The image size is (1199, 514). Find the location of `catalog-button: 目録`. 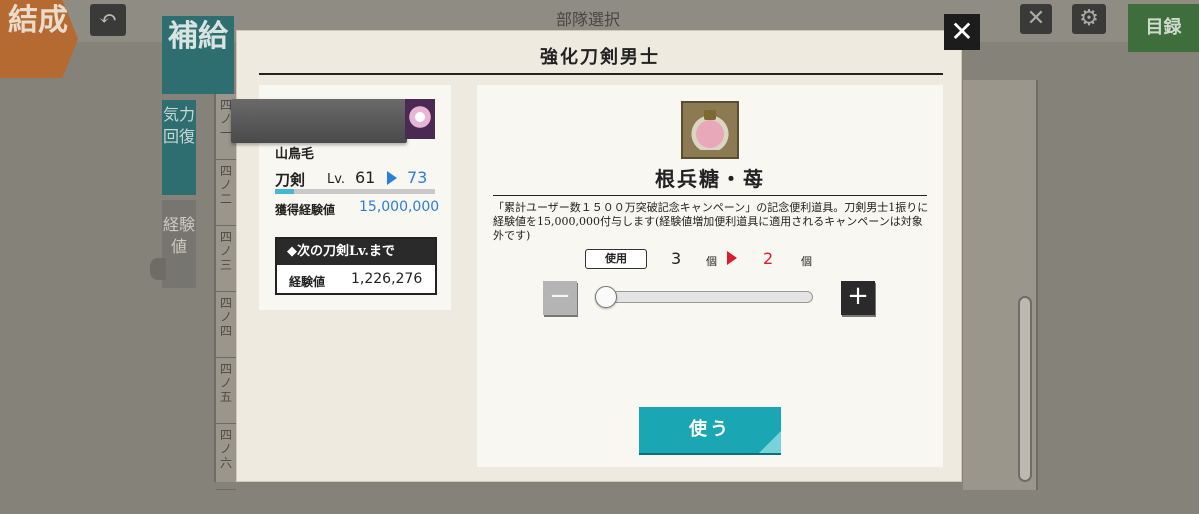

catalog-button: 目録 is located at coordinates (1163, 28).